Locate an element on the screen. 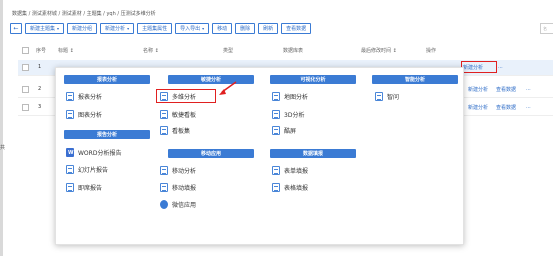  row-index: 3 is located at coordinates (40, 107).